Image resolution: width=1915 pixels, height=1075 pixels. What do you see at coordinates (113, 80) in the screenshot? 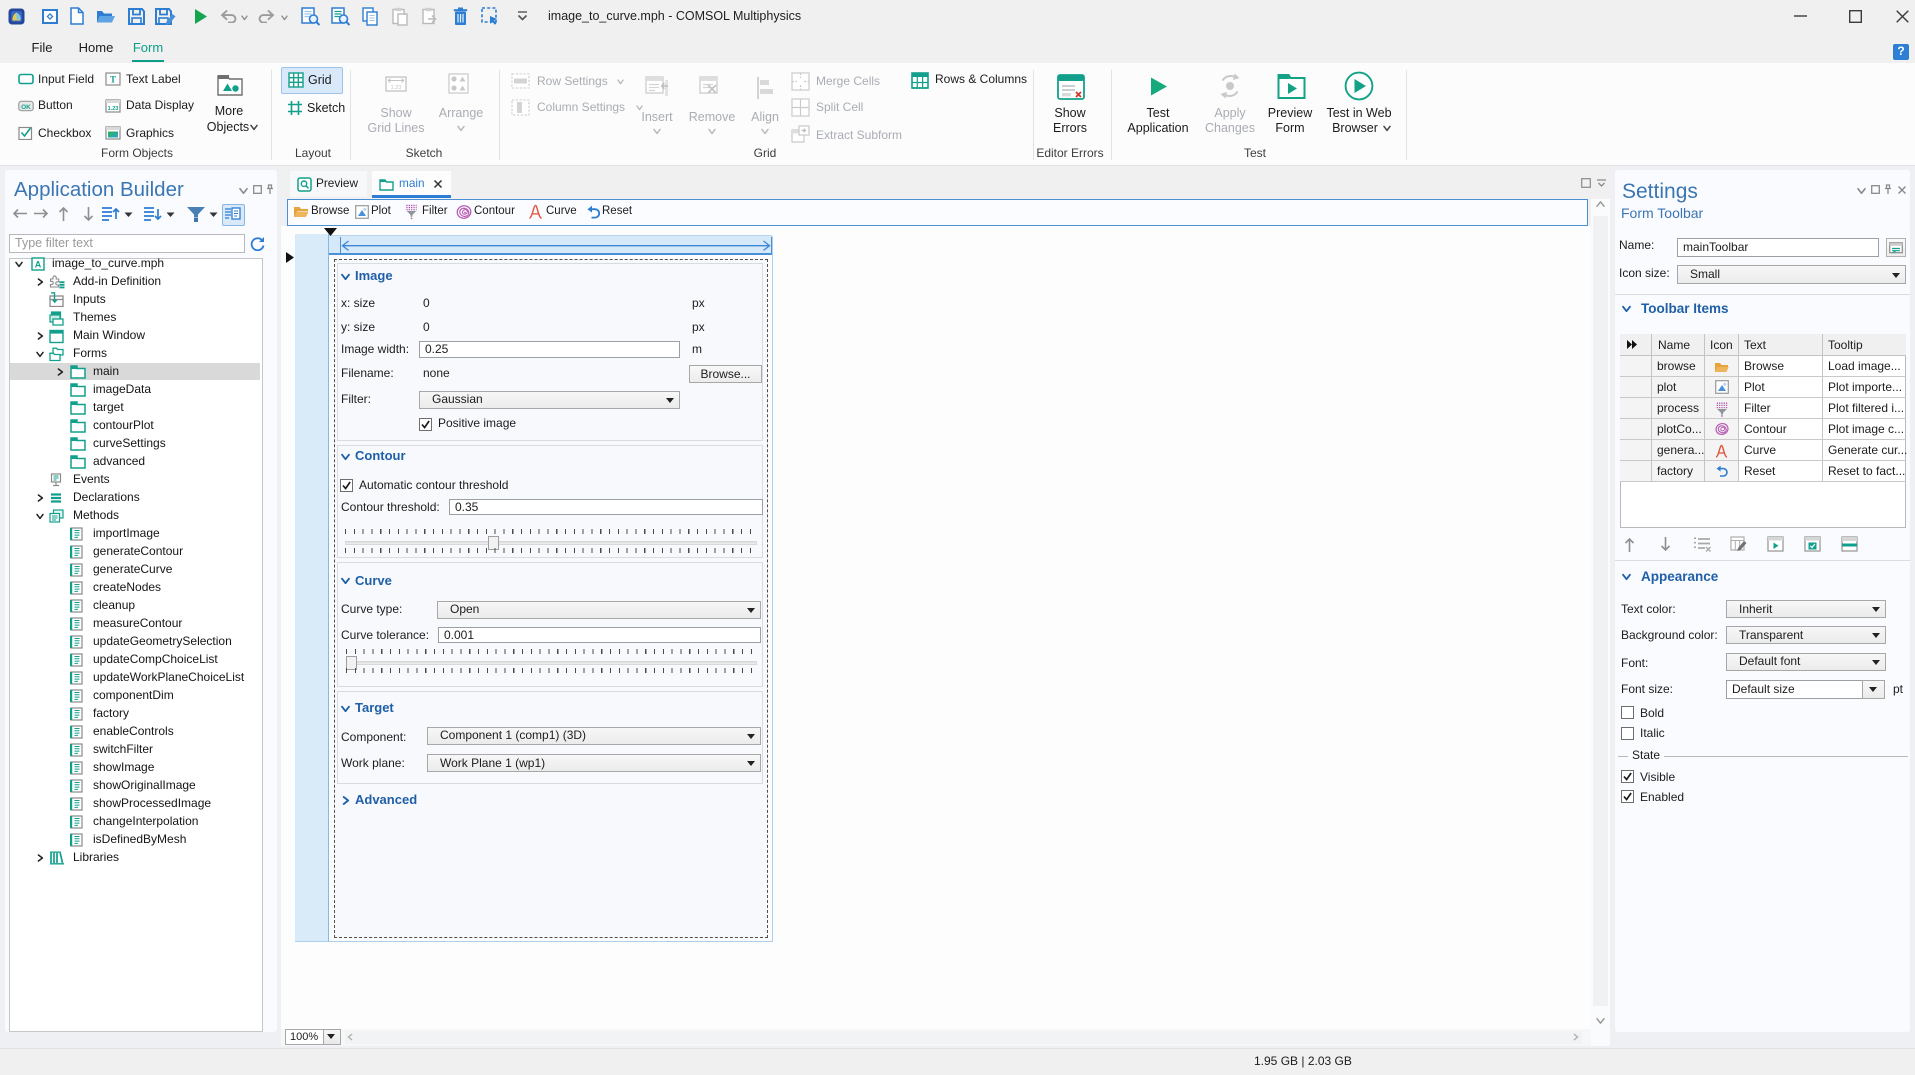
I see `svg-text: T` at bounding box center [113, 80].